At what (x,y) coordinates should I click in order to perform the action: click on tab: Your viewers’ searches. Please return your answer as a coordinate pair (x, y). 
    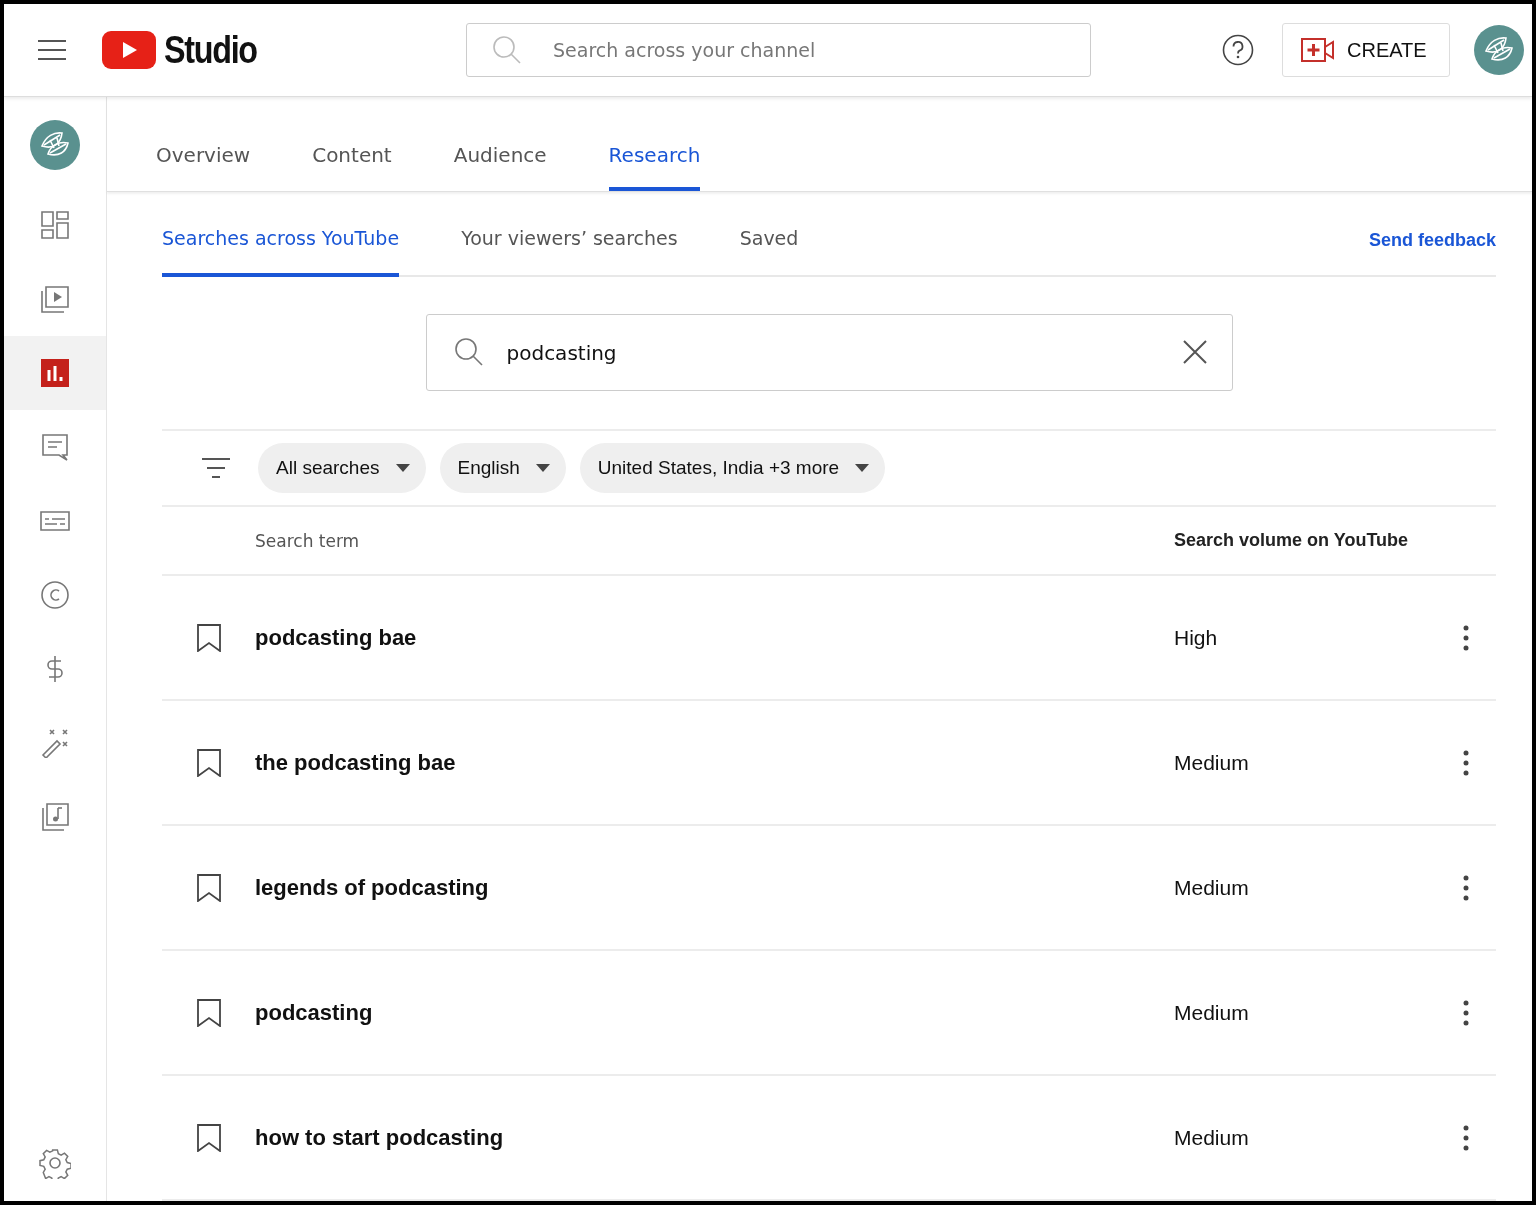
    Looking at the image, I should click on (569, 252).